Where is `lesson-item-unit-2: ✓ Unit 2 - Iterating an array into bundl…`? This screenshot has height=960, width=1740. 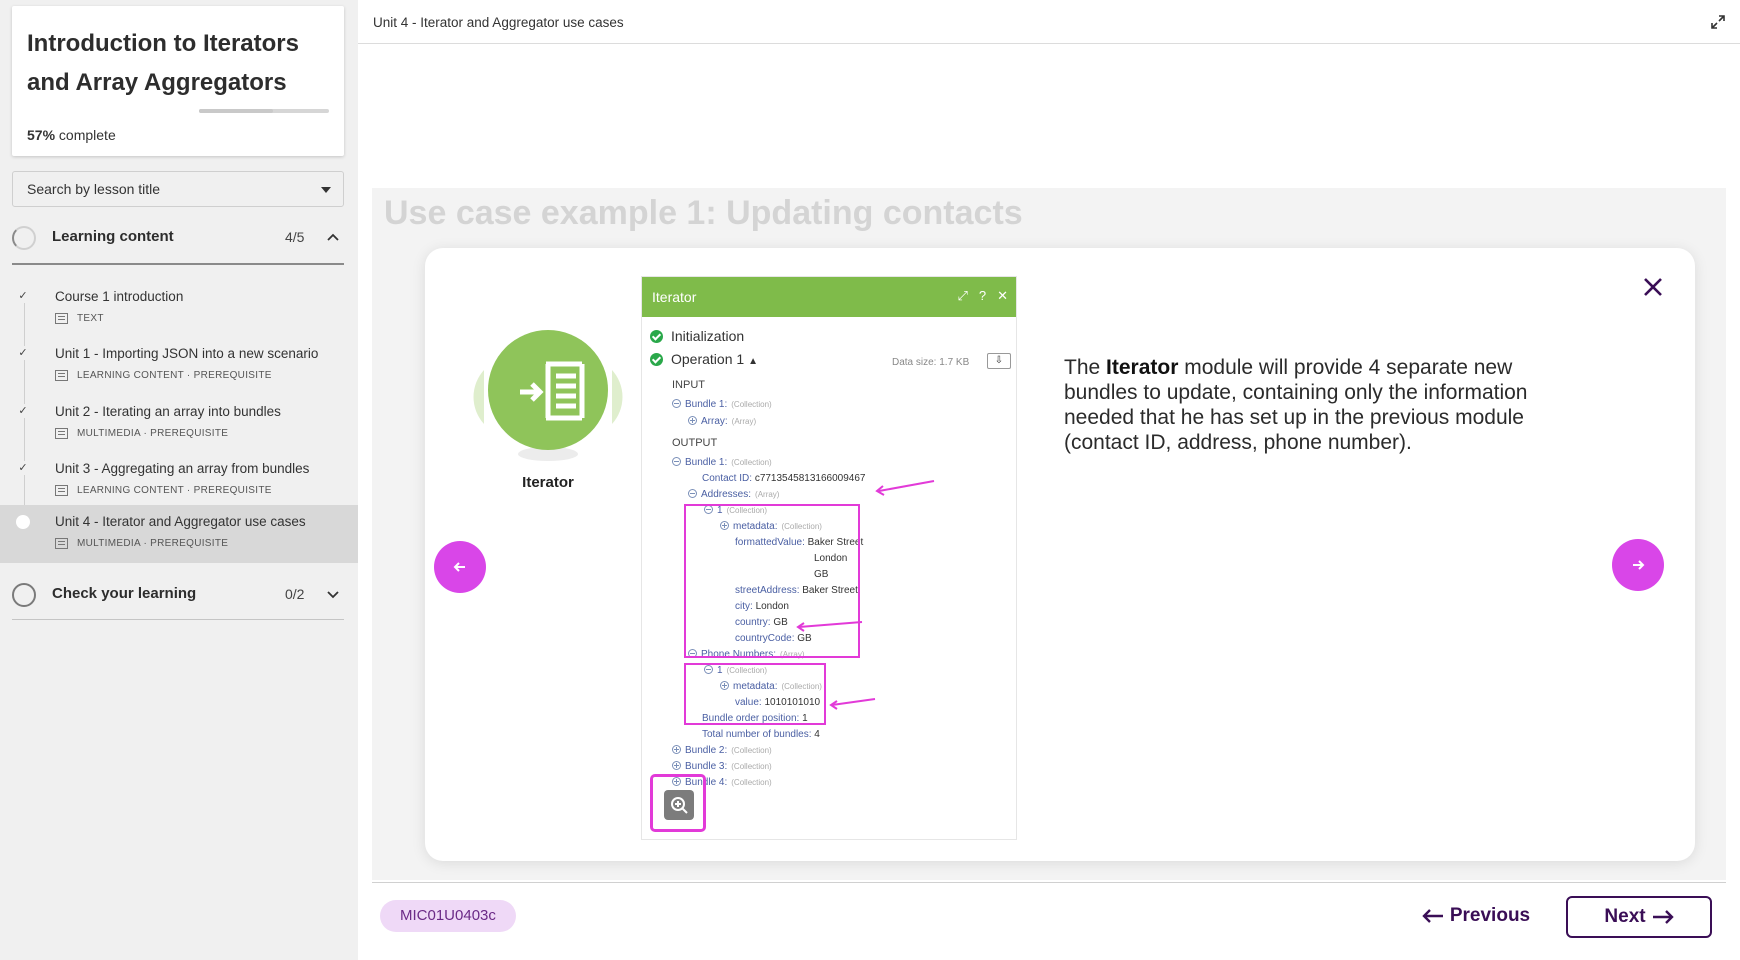 lesson-item-unit-2: ✓ Unit 2 - Iterating an array into bundl… is located at coordinates (179, 424).